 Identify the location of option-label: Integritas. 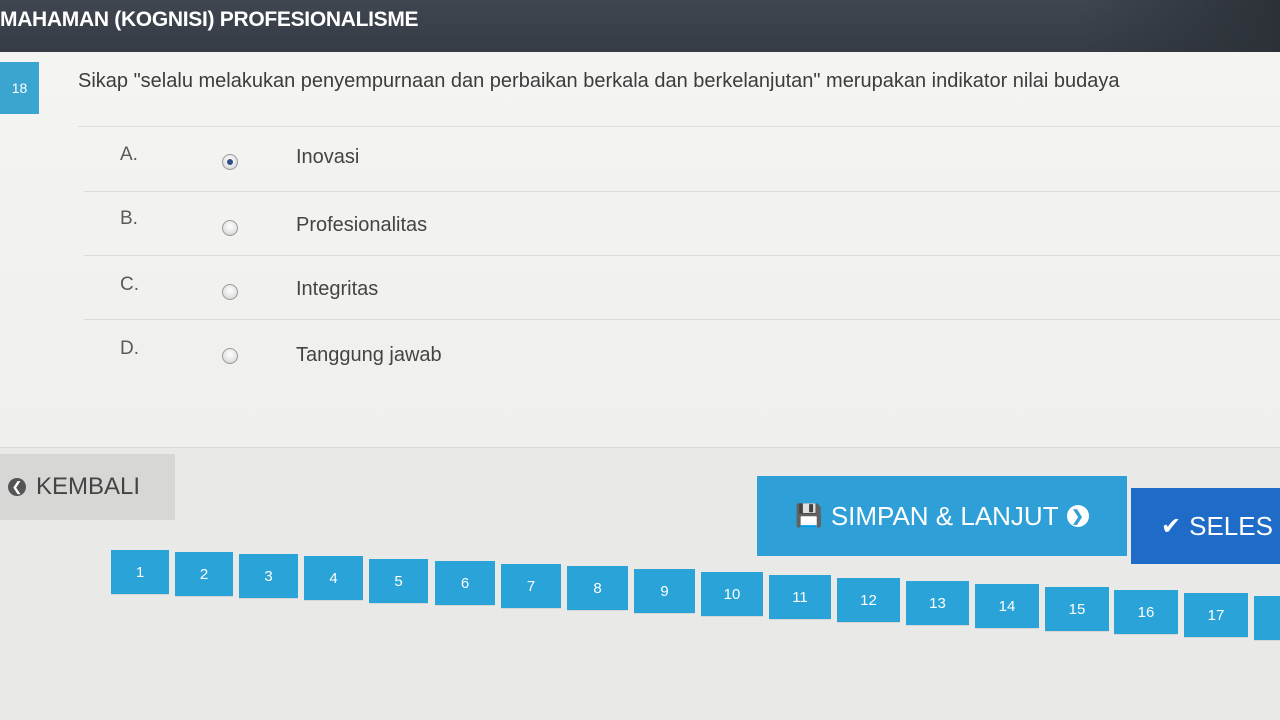
(337, 289).